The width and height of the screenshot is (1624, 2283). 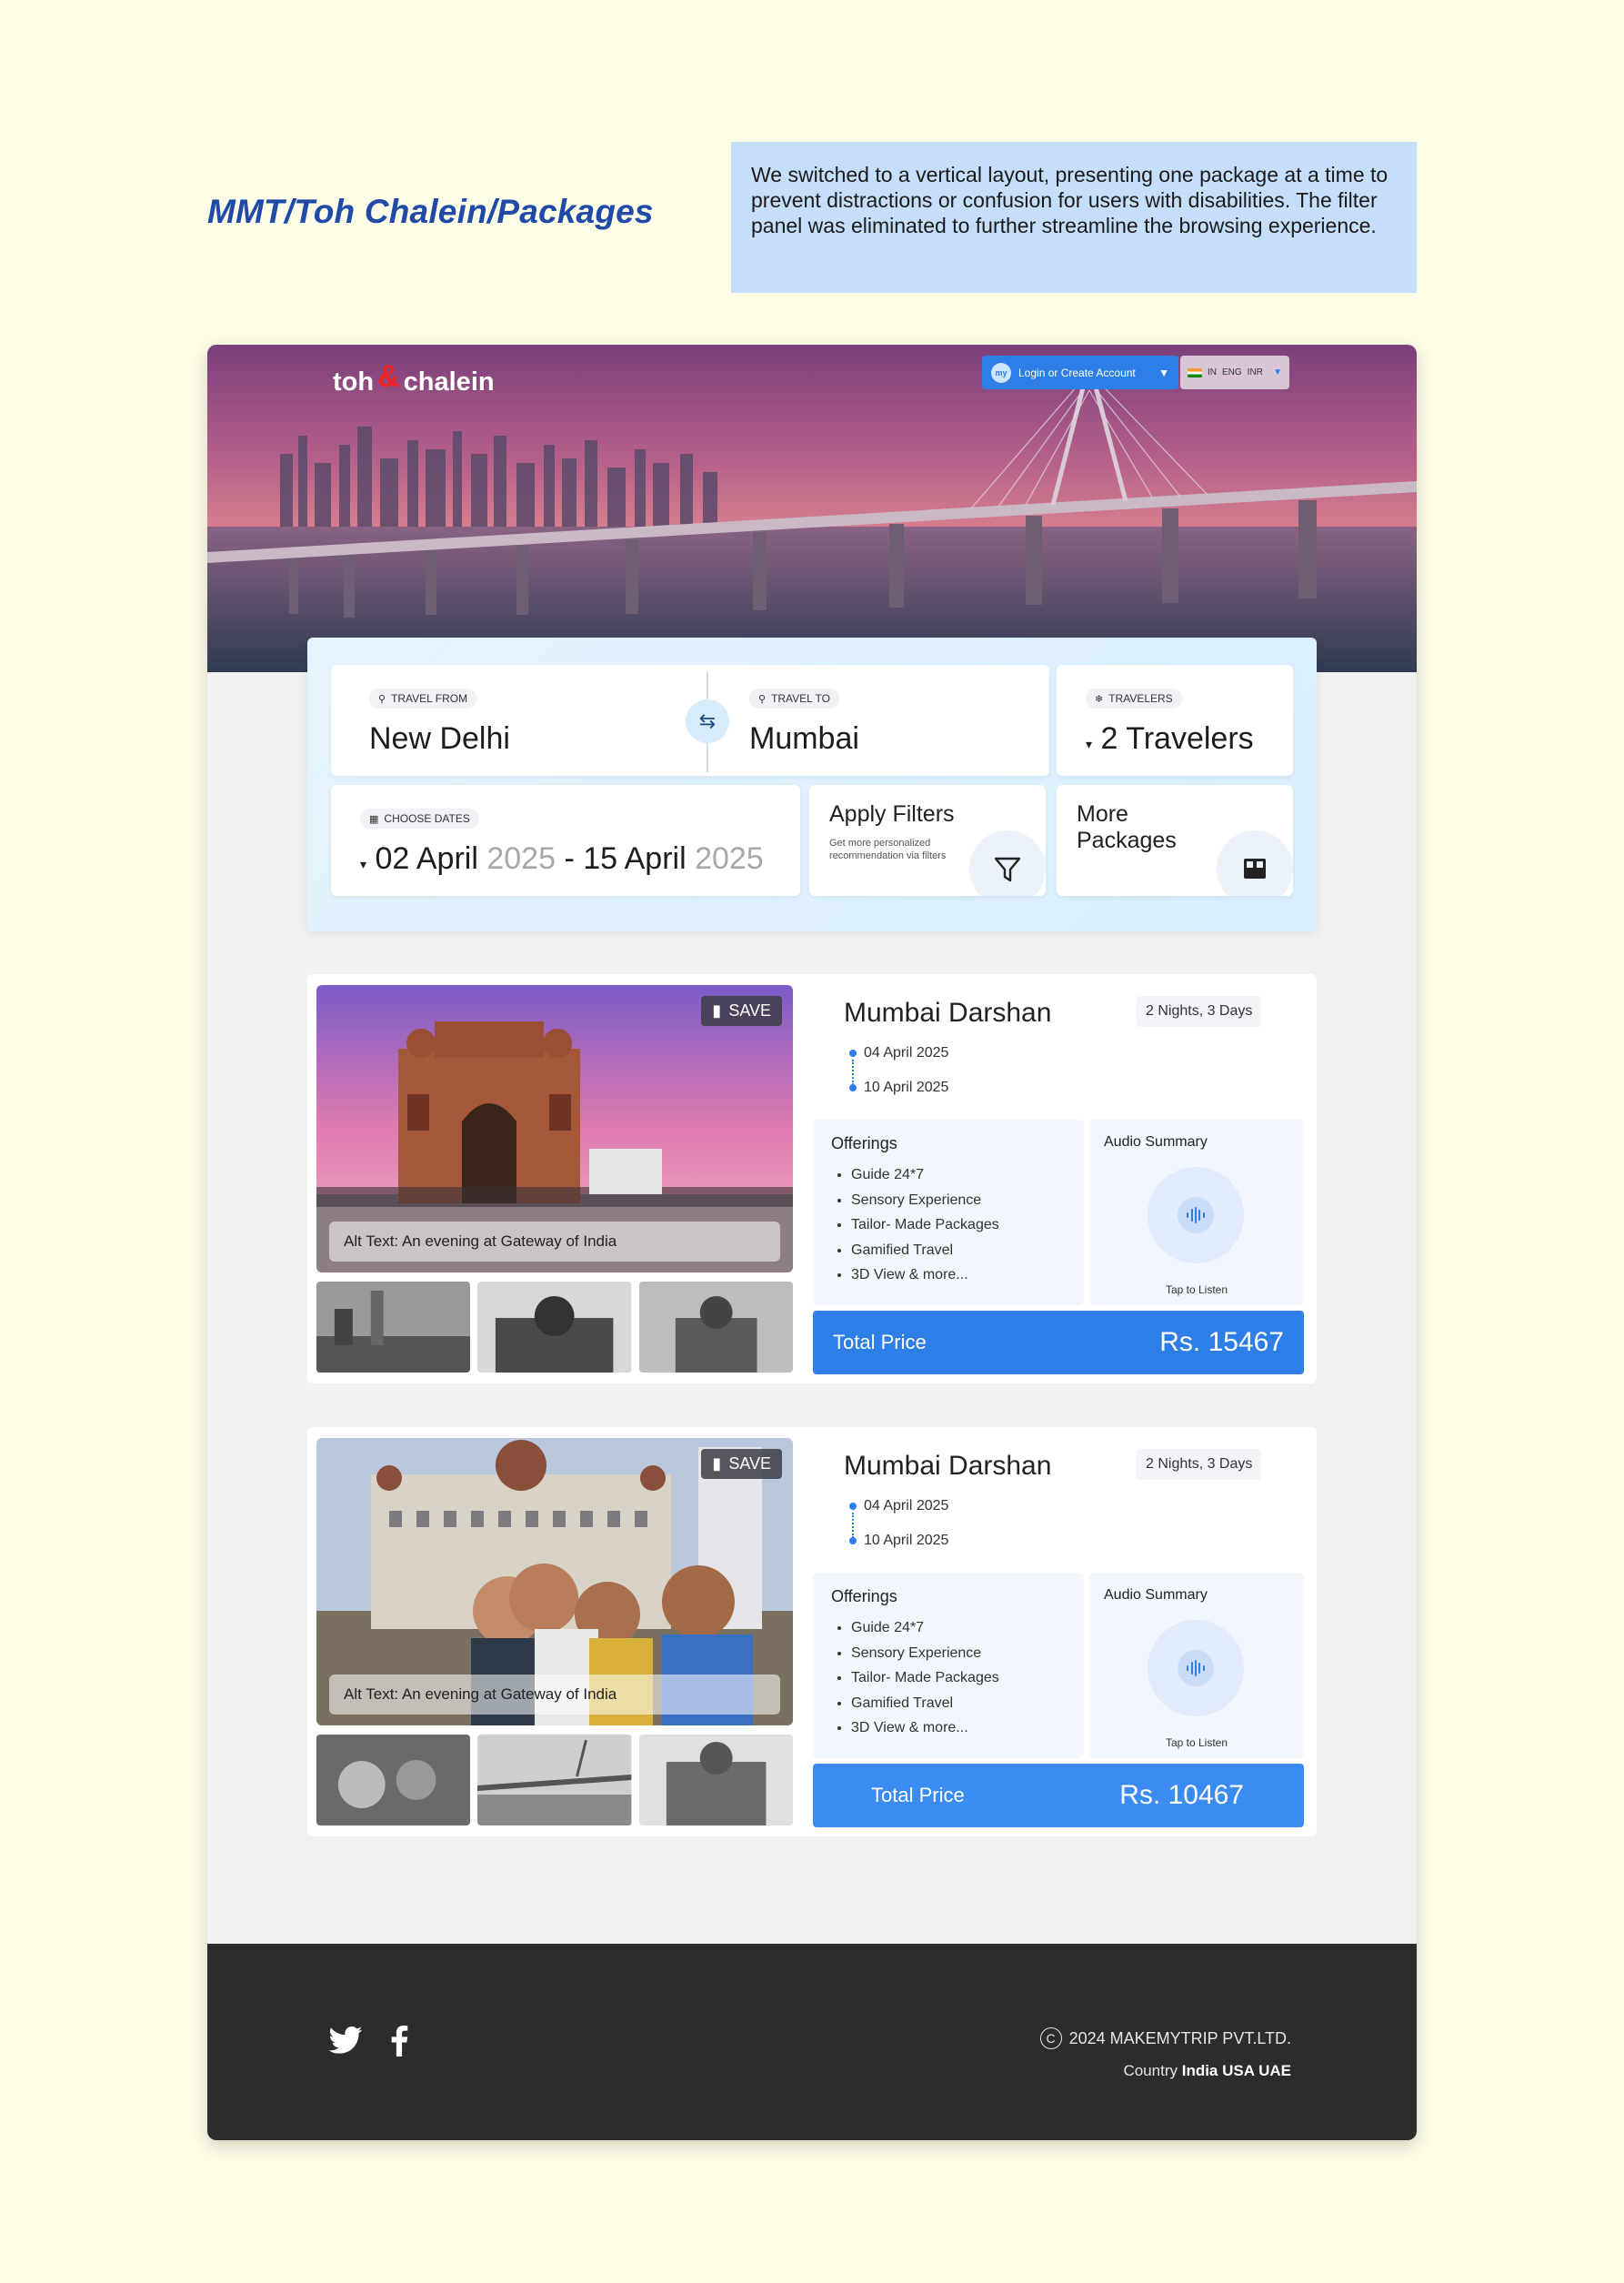 What do you see at coordinates (729, 859) in the screenshot?
I see `date-end-year: 2025` at bounding box center [729, 859].